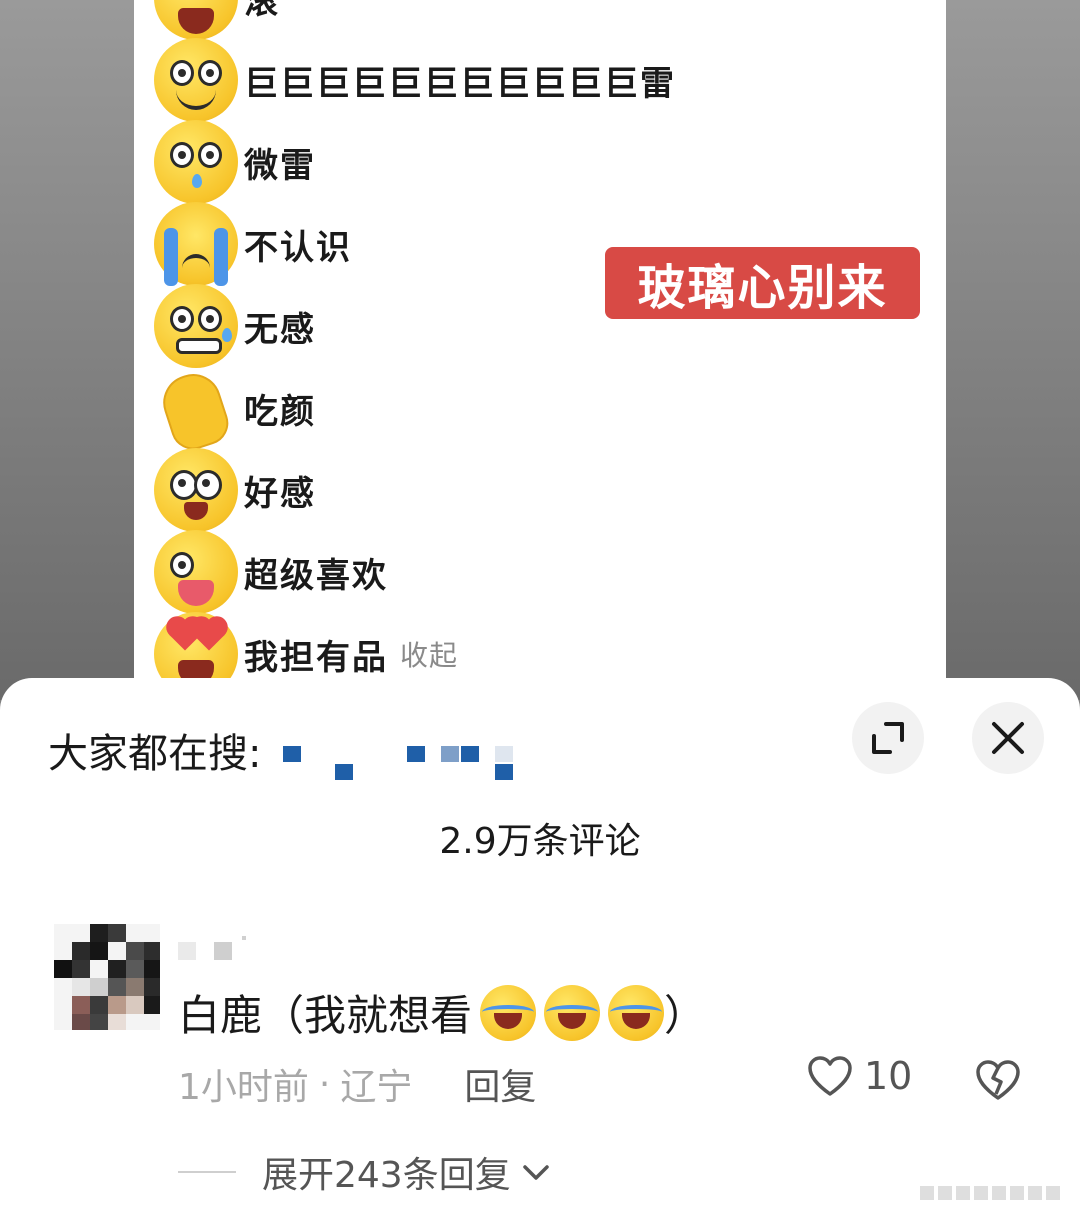  What do you see at coordinates (685, 1015) in the screenshot?
I see `comment-body-end: ）` at bounding box center [685, 1015].